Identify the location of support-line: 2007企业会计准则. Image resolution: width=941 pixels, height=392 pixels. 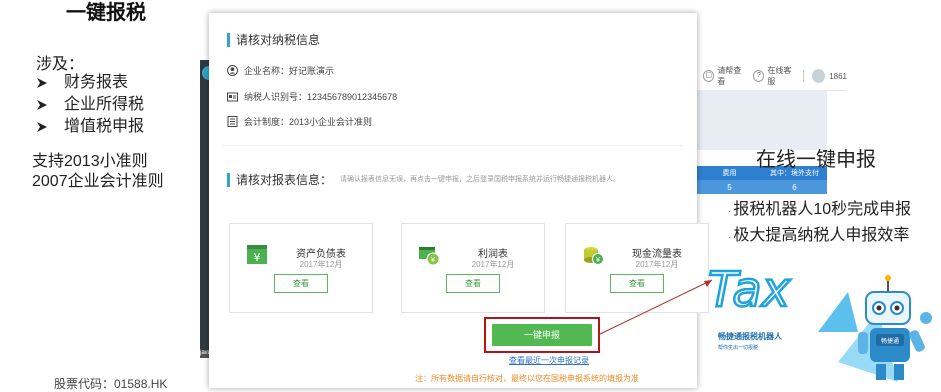
(98, 181).